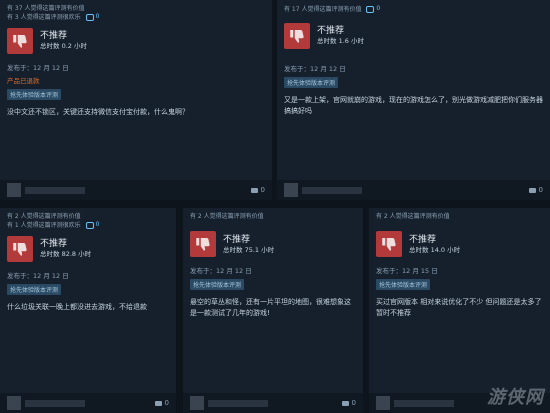 Image resolution: width=550 pixels, height=413 pixels. I want to click on recommendation: 不推荐 总时数 14.0 小时, so click(459, 244).